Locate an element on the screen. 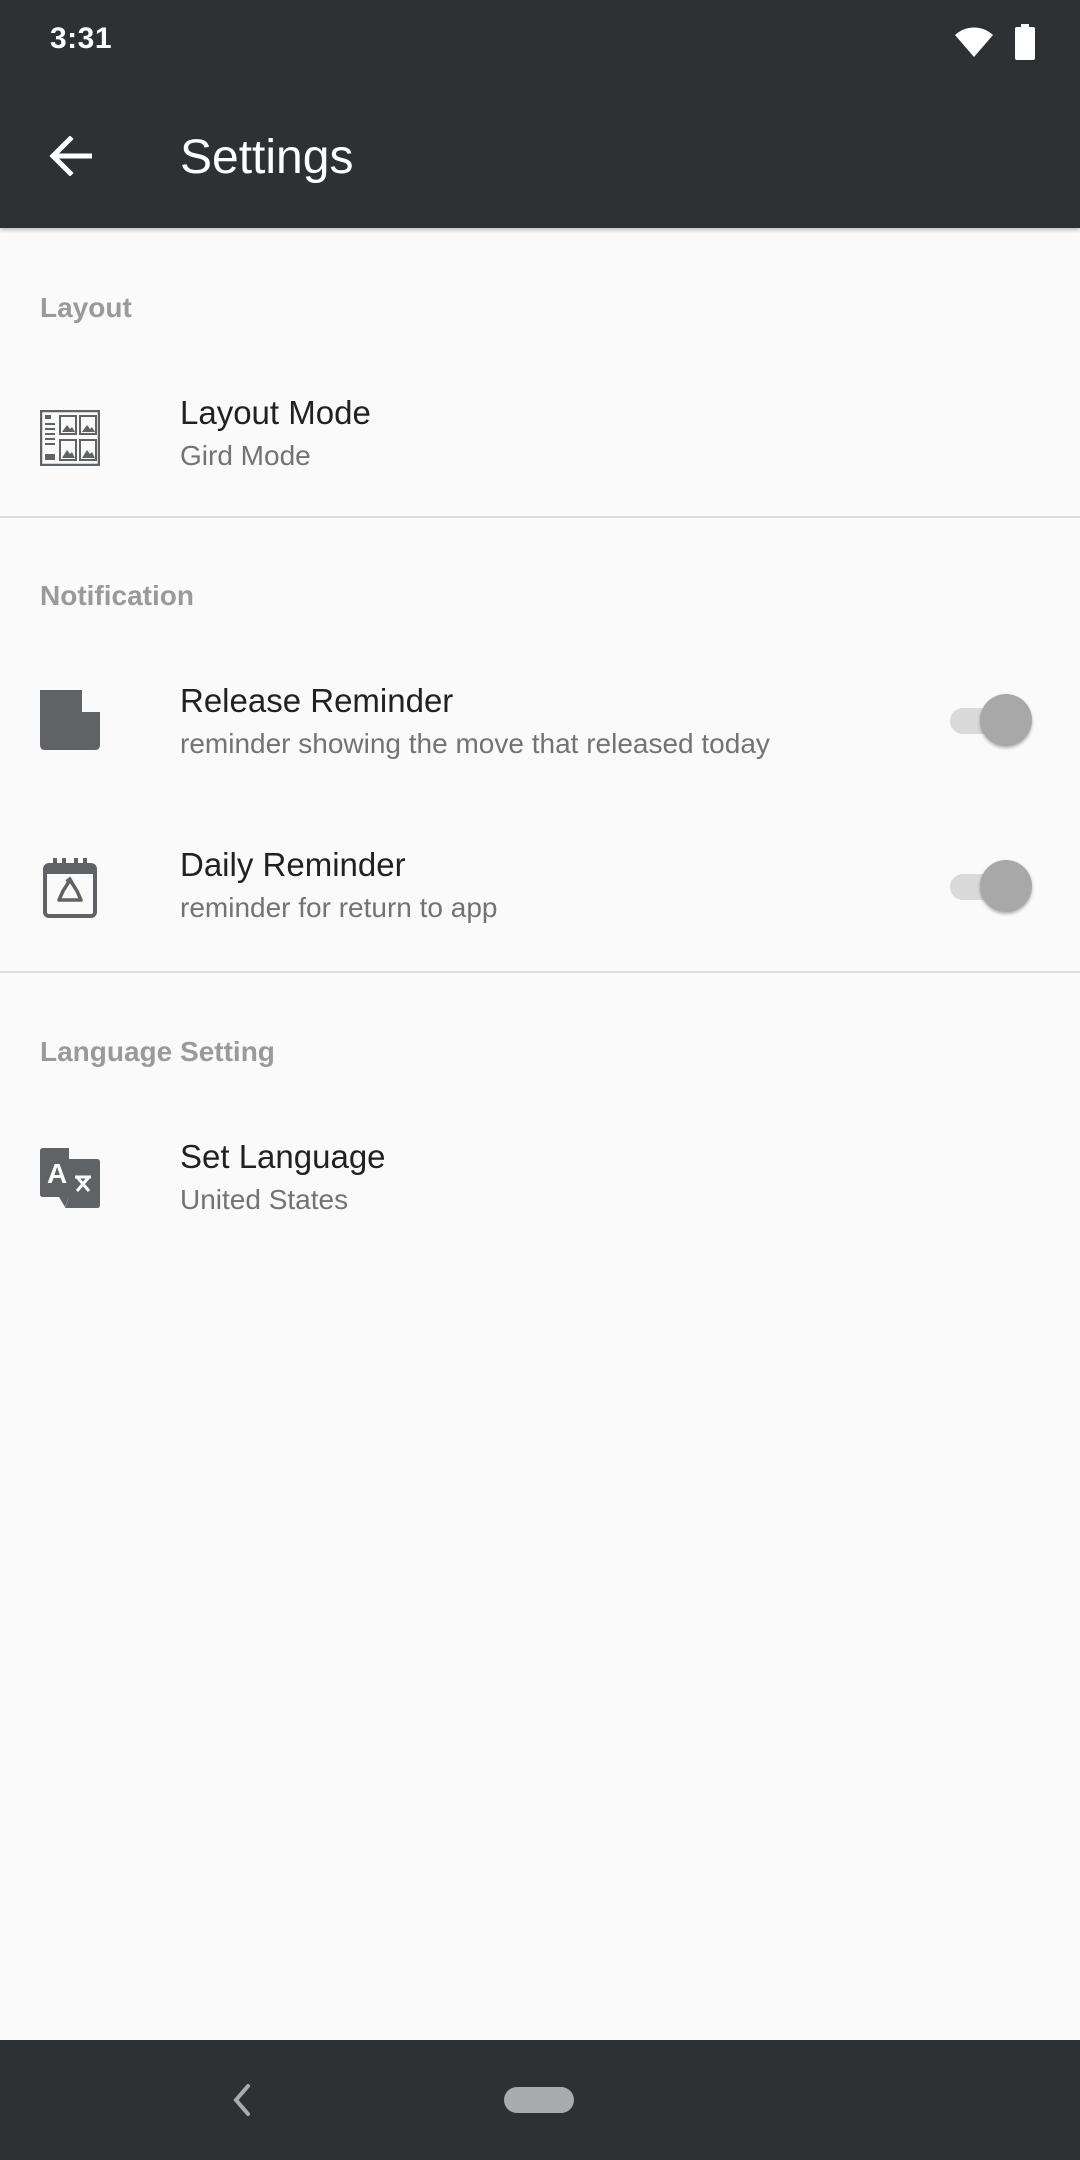  section-header-notification: Notification is located at coordinates (117, 595).